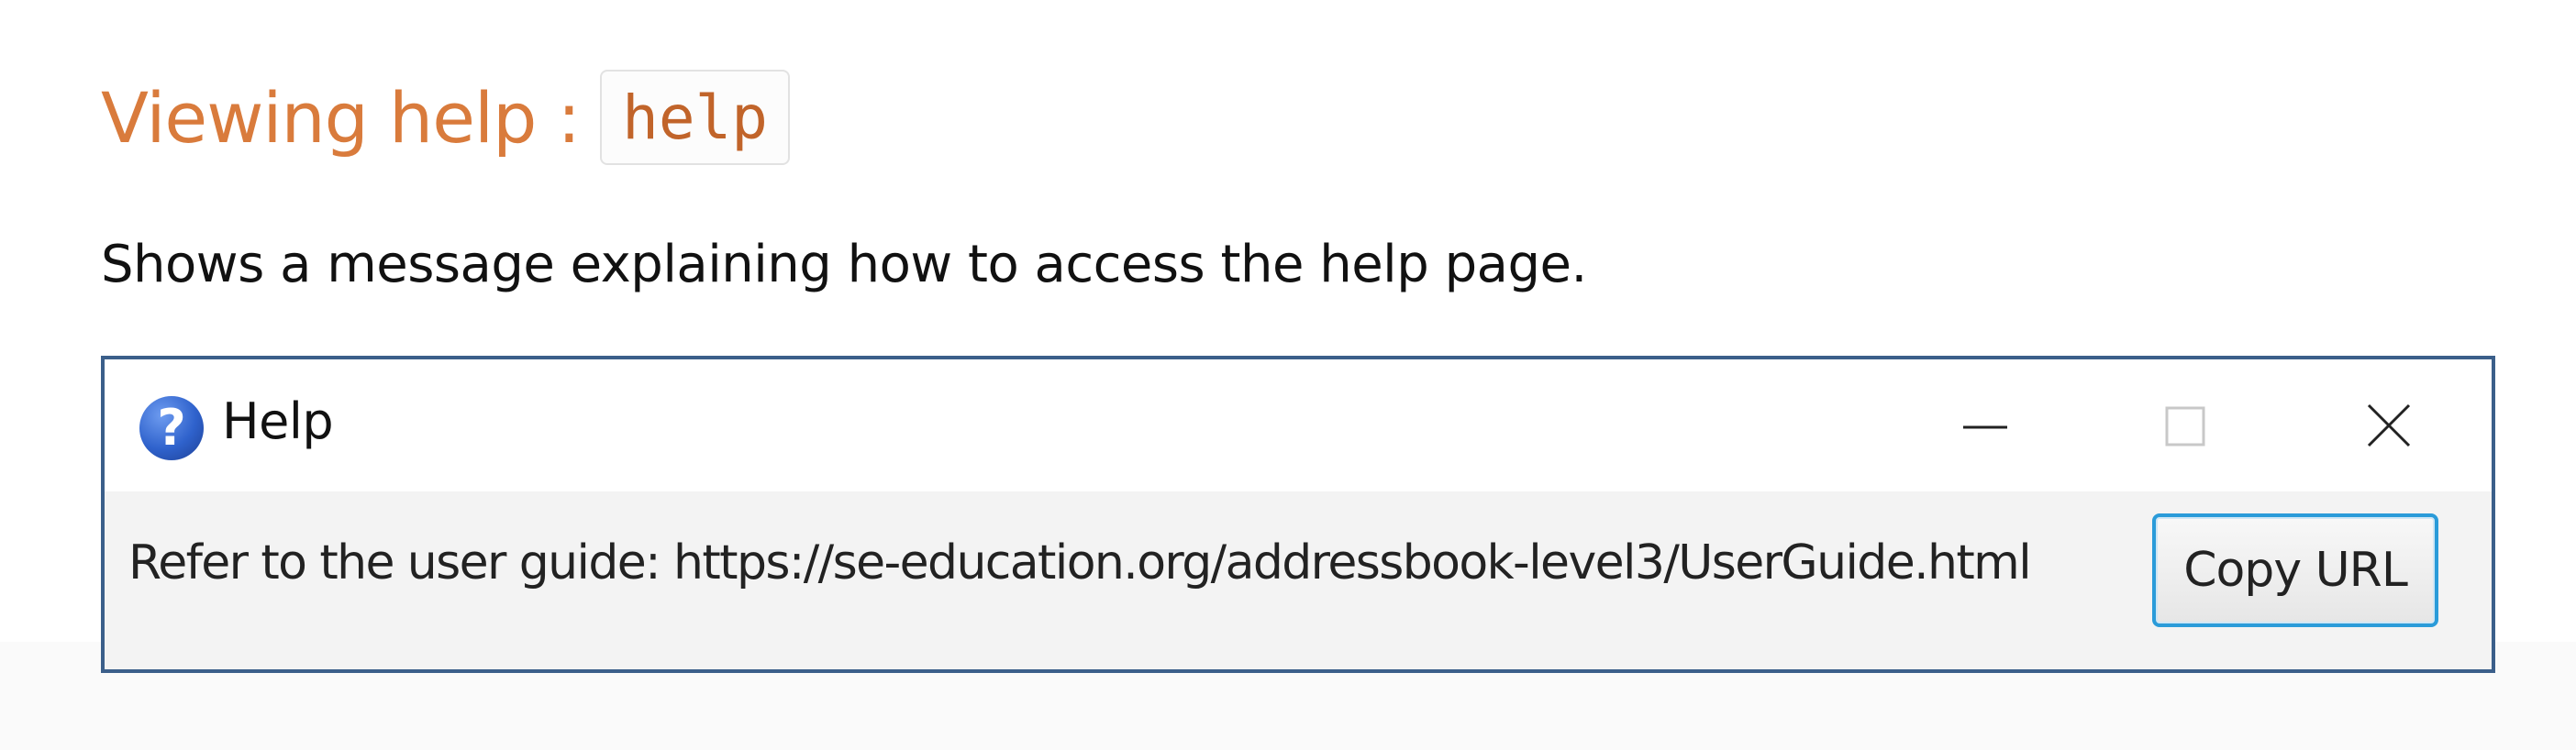 The width and height of the screenshot is (2576, 750). I want to click on minimize-button, so click(1985, 427).